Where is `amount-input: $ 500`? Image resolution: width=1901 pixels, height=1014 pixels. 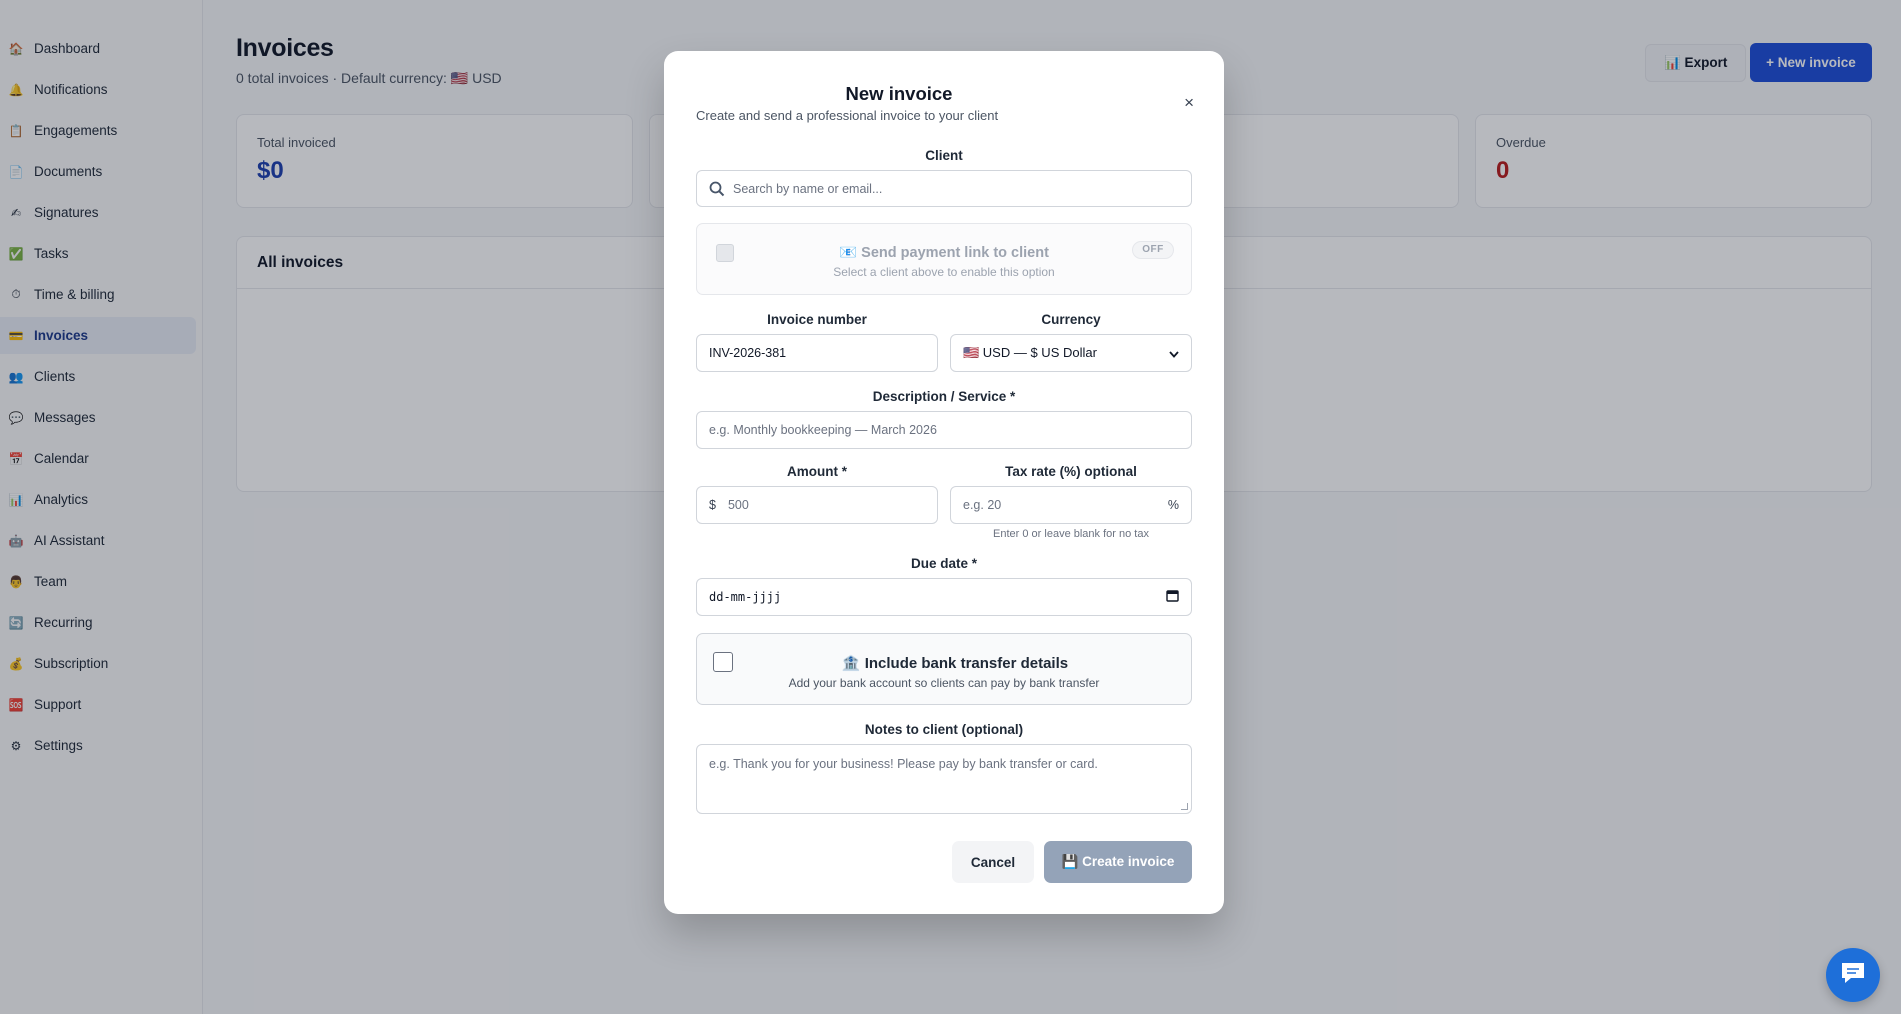
amount-input: $ 500 is located at coordinates (817, 505).